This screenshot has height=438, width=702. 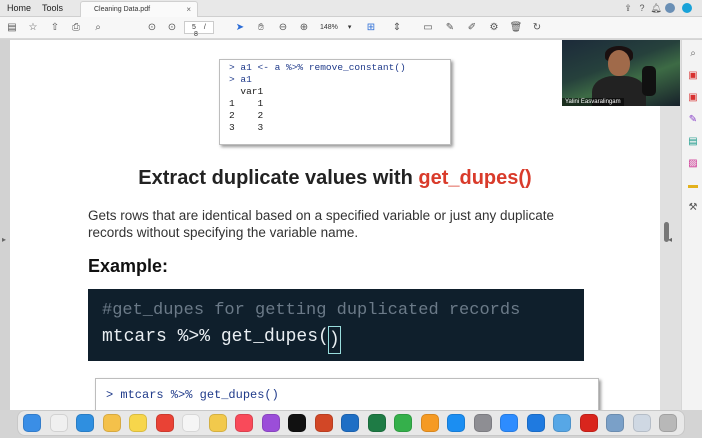 What do you see at coordinates (649, 81) in the screenshot?
I see `microphone` at bounding box center [649, 81].